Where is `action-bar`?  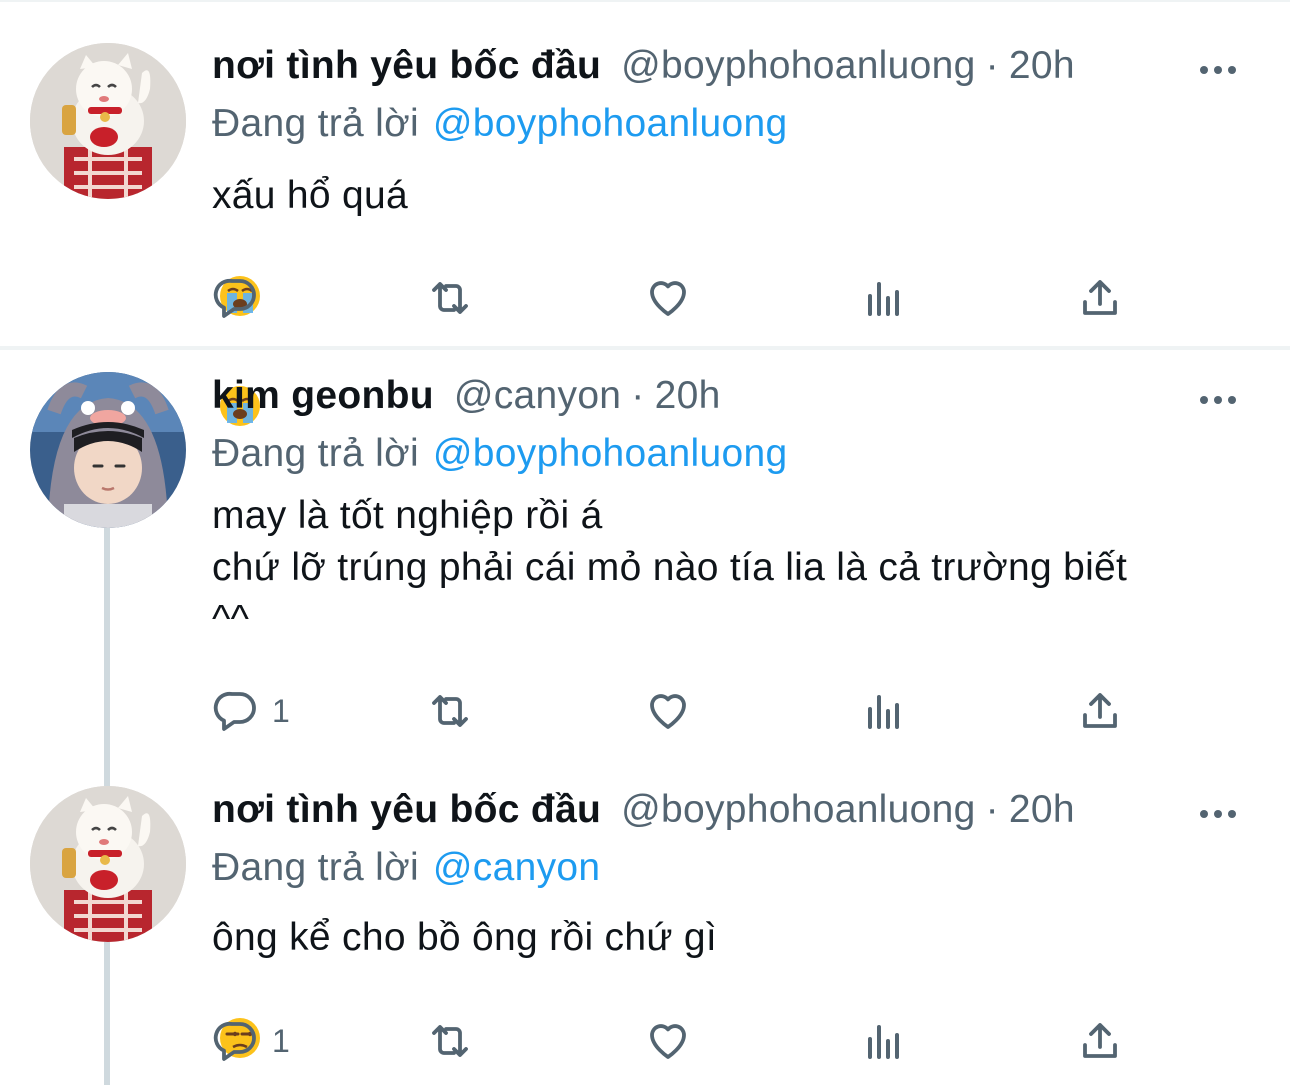
action-bar is located at coordinates (672, 298).